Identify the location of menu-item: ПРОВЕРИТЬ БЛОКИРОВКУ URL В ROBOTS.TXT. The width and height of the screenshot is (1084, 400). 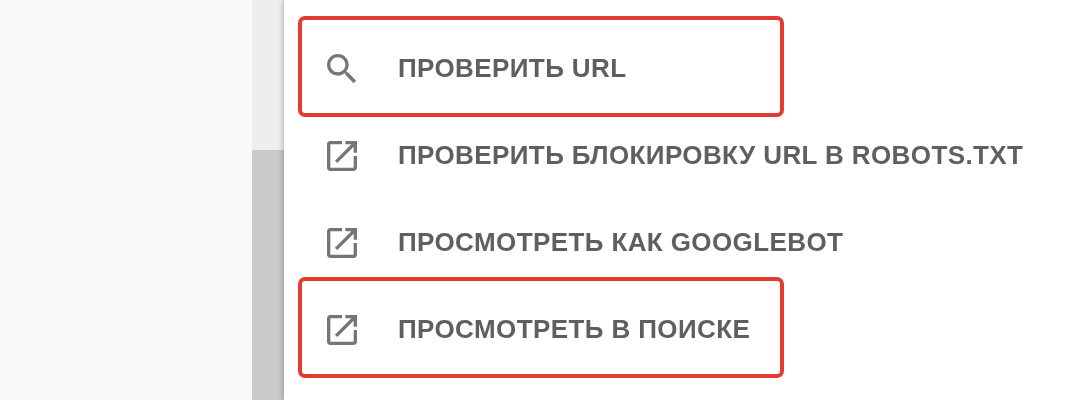
(654, 155).